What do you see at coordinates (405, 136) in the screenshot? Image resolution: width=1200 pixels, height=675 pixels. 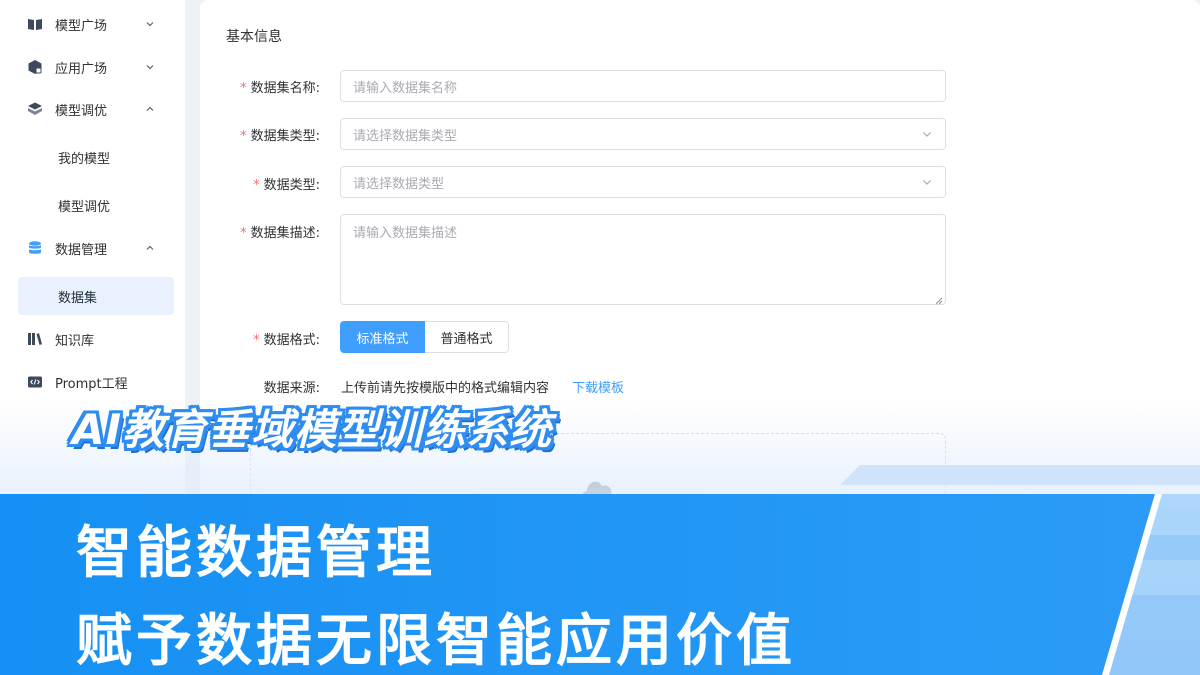 I see `placeholder-text: 请选择数据集类型` at bounding box center [405, 136].